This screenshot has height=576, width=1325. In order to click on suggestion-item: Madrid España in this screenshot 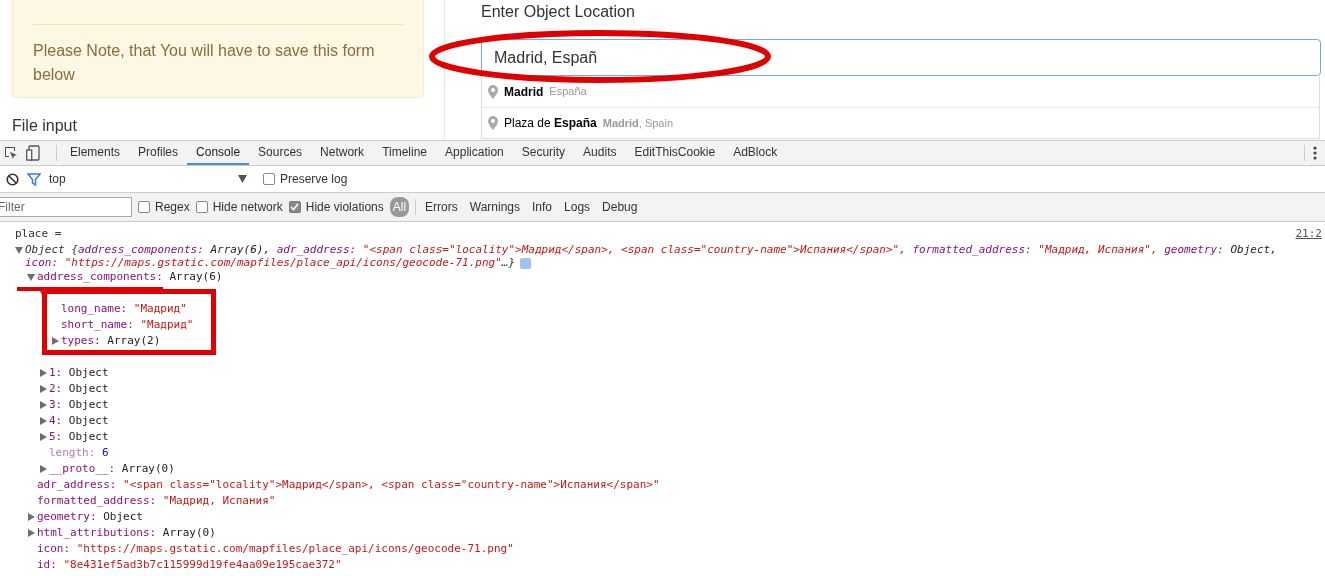, I will do `click(900, 91)`.